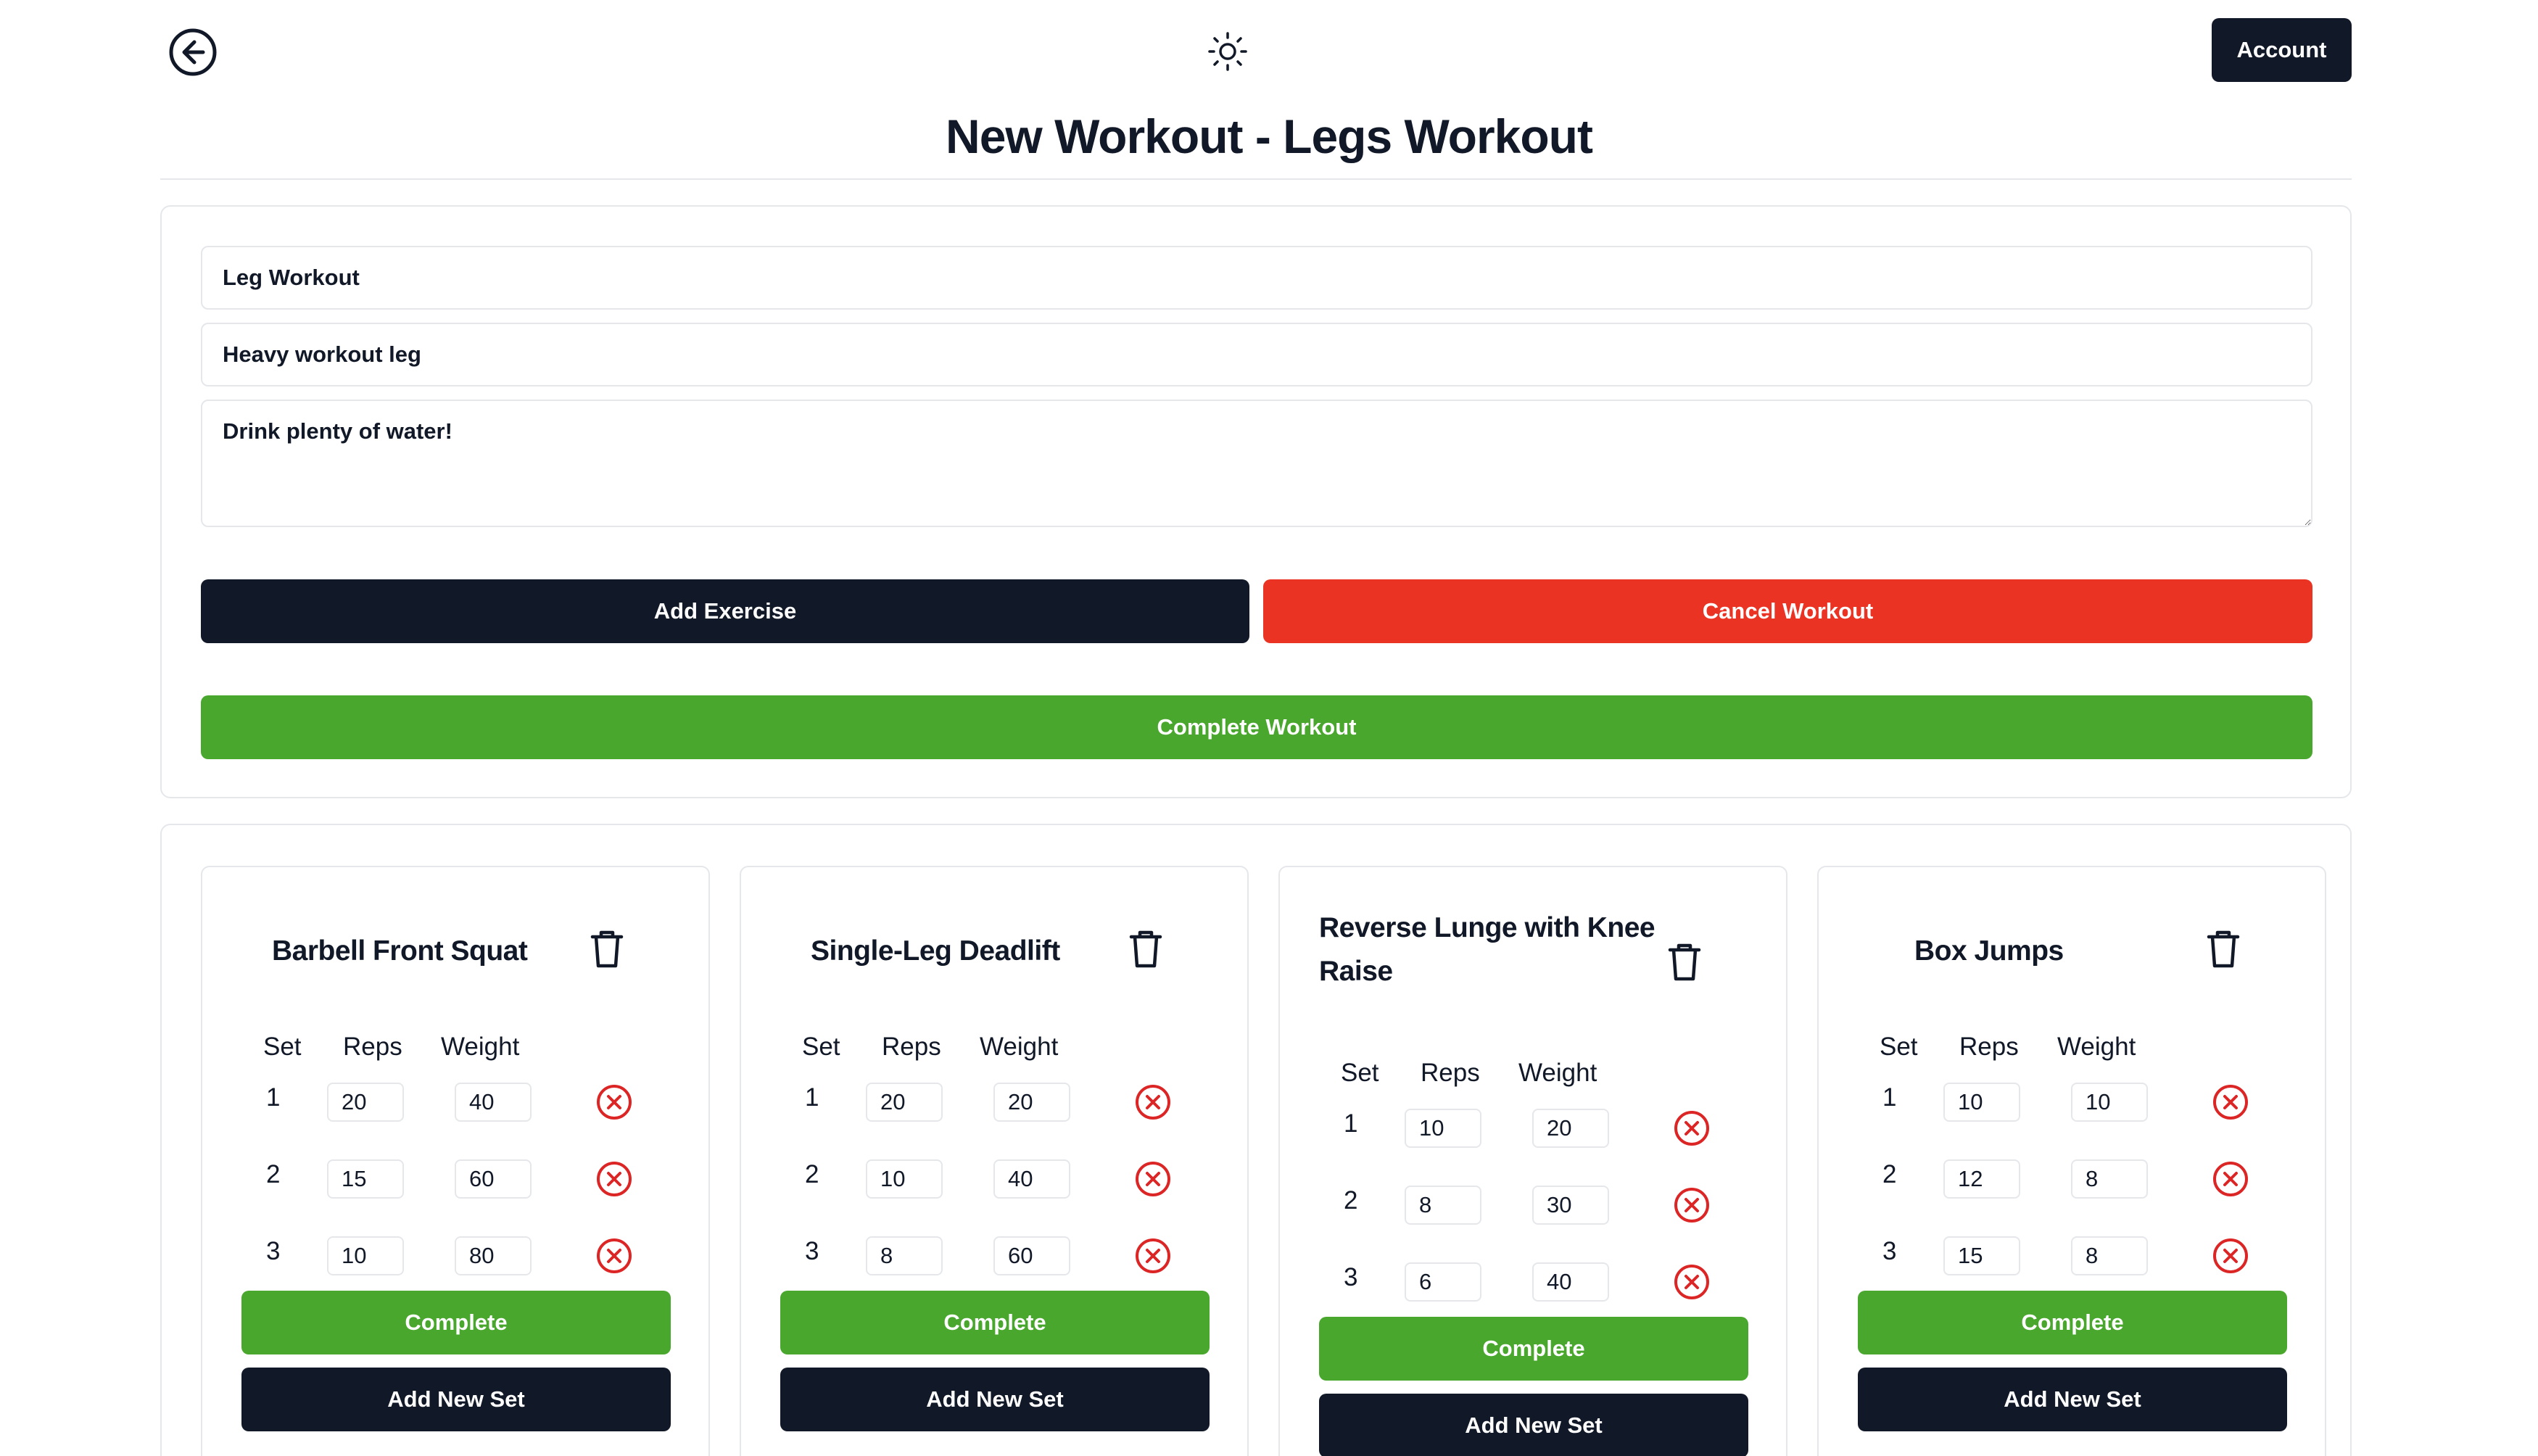  What do you see at coordinates (1256, 727) in the screenshot?
I see `complete-workout-button: Complete Workout` at bounding box center [1256, 727].